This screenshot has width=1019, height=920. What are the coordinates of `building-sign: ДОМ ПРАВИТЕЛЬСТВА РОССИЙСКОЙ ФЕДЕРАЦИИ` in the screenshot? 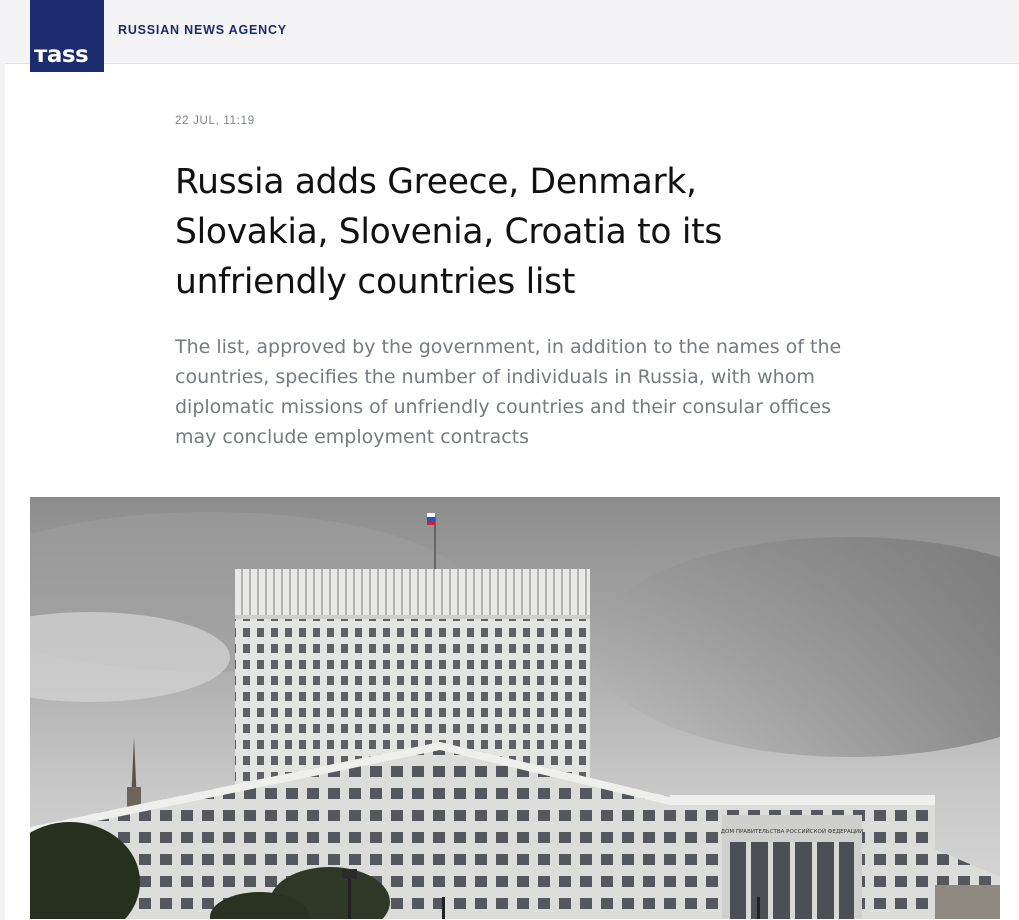 It's located at (792, 831).